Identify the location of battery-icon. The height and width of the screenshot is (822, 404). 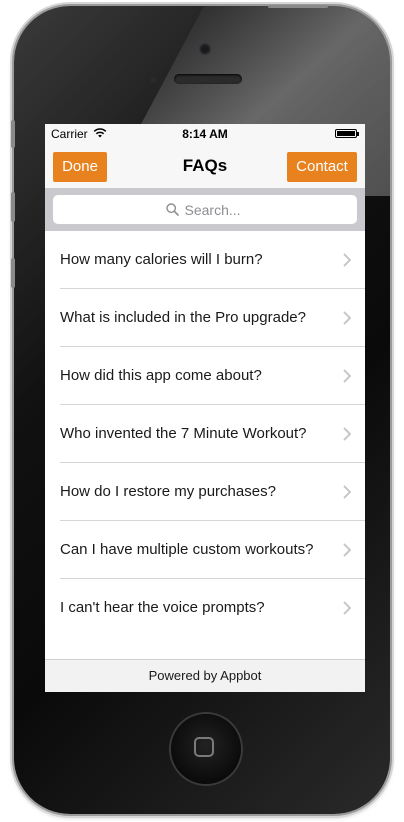
(347, 133).